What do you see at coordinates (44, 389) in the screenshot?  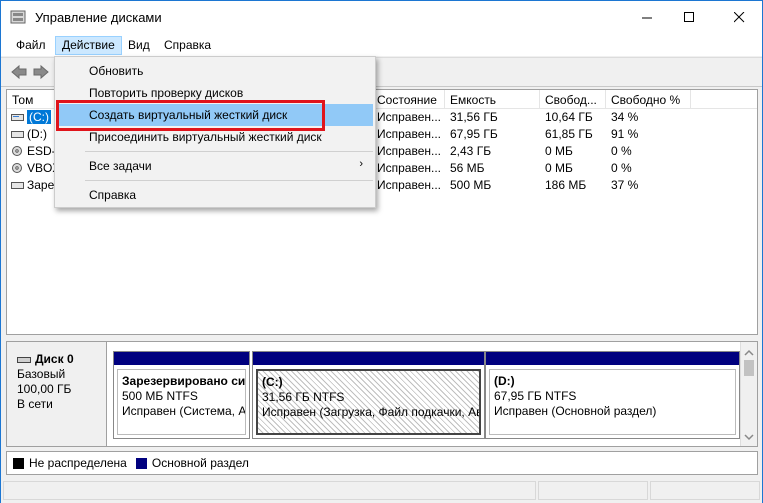 I see `disk-size: 100,00 ГБ` at bounding box center [44, 389].